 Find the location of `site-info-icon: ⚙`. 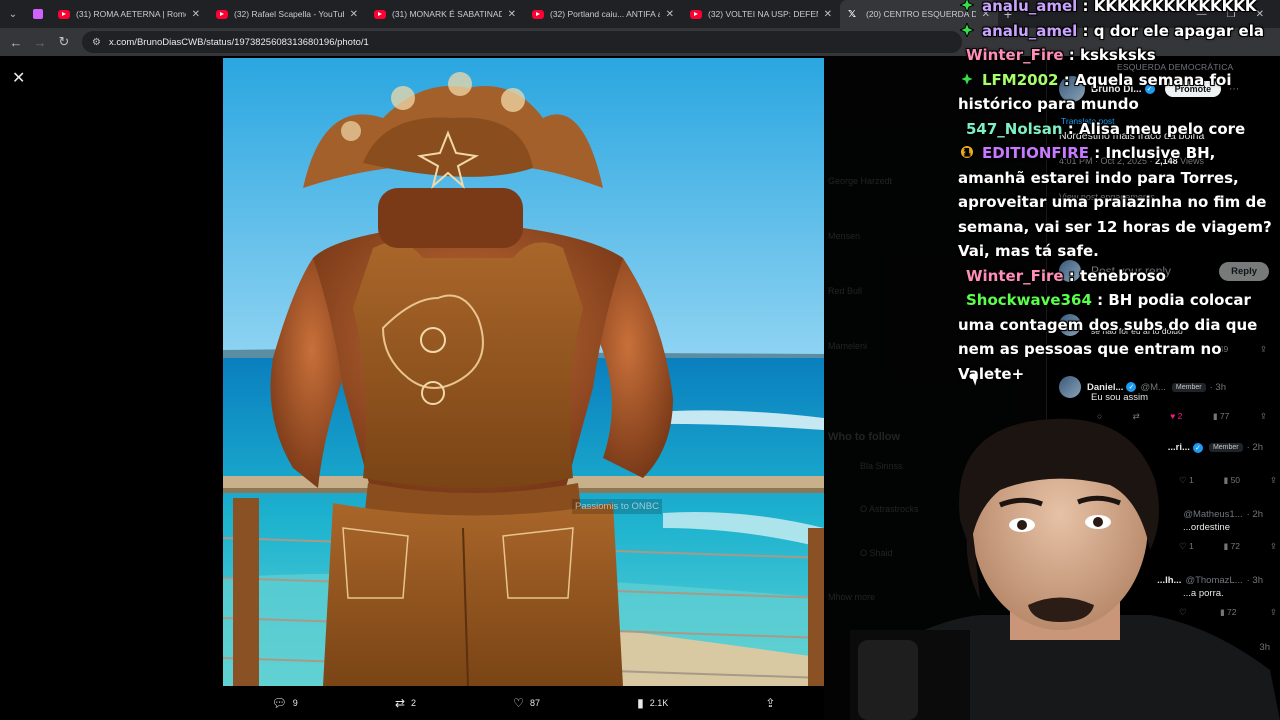

site-info-icon: ⚙ is located at coordinates (96, 42).